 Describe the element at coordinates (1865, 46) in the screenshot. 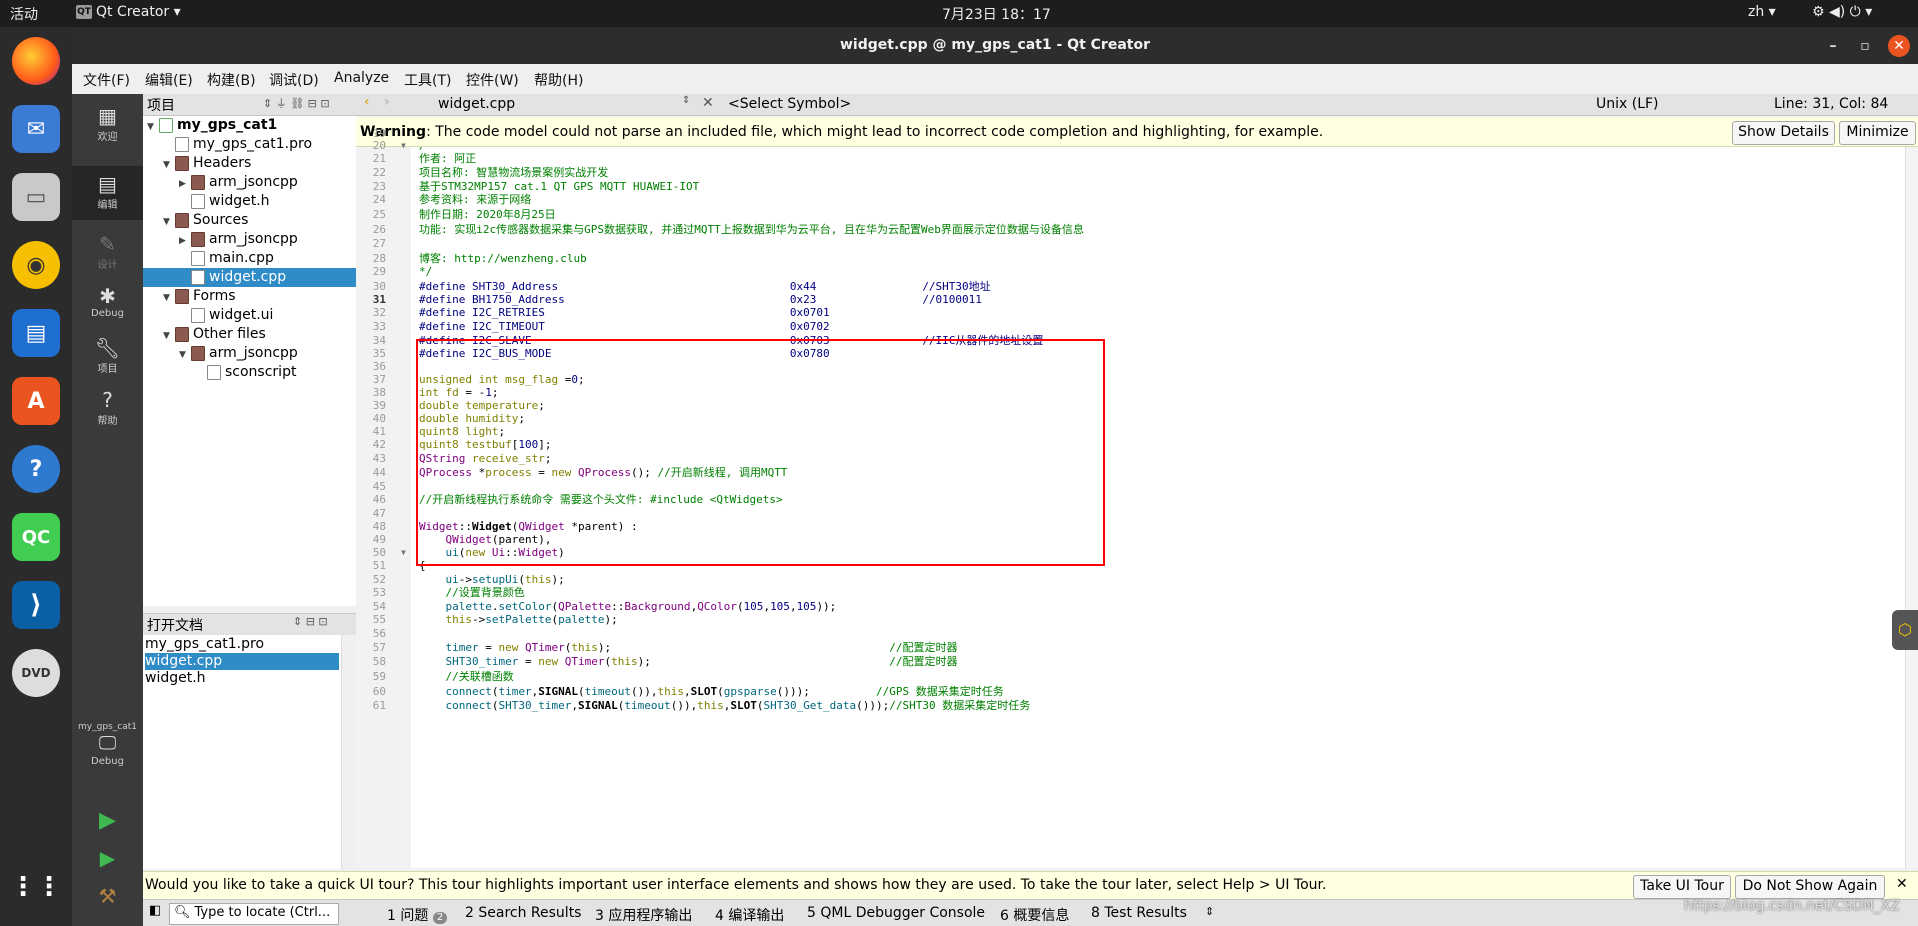

I see `maximize-window-button: ▫` at that location.